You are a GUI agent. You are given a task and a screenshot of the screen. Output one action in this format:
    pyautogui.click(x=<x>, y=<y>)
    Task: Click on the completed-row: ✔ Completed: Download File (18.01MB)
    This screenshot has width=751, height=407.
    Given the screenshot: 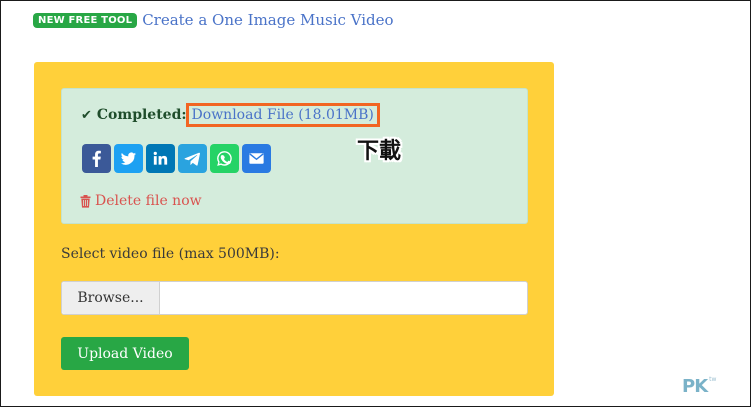 What is the action you would take?
    pyautogui.click(x=230, y=115)
    